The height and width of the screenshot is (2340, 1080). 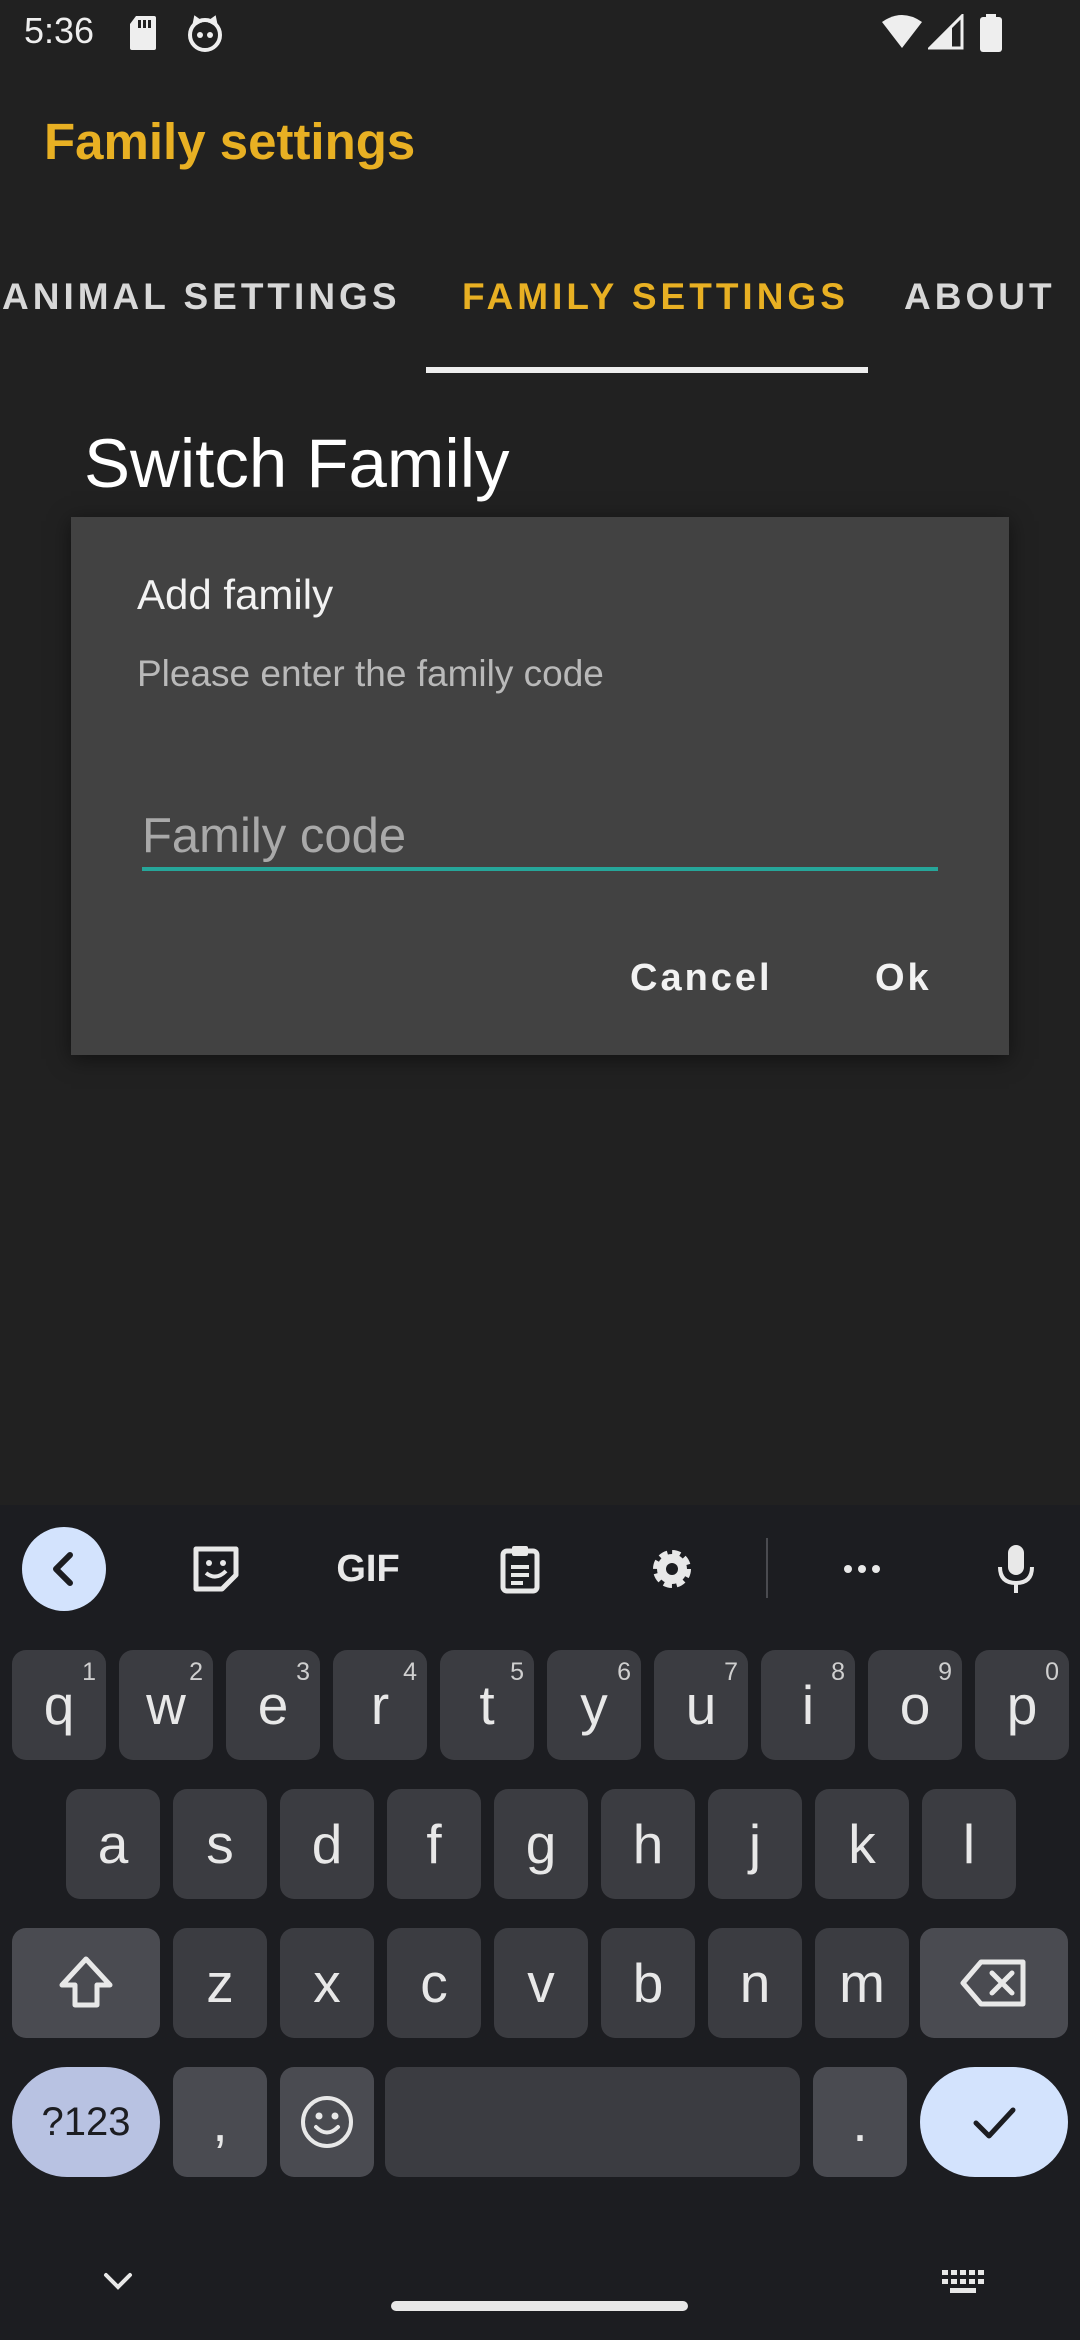 What do you see at coordinates (946, 32) in the screenshot?
I see `signal-icon` at bounding box center [946, 32].